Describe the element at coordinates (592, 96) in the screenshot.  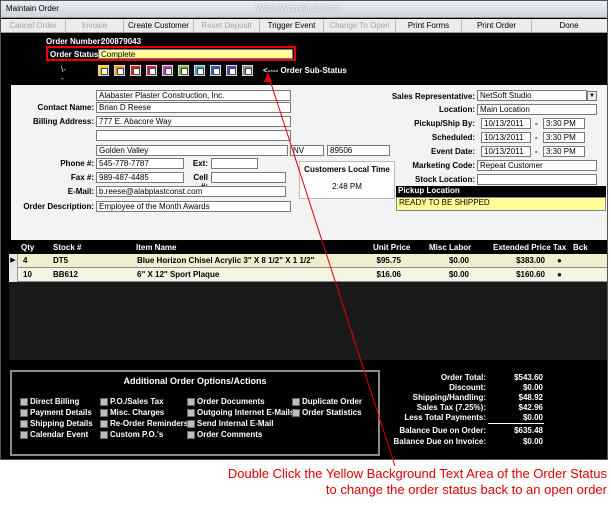
I see `sales-rep-dropdown-icon: ▼` at that location.